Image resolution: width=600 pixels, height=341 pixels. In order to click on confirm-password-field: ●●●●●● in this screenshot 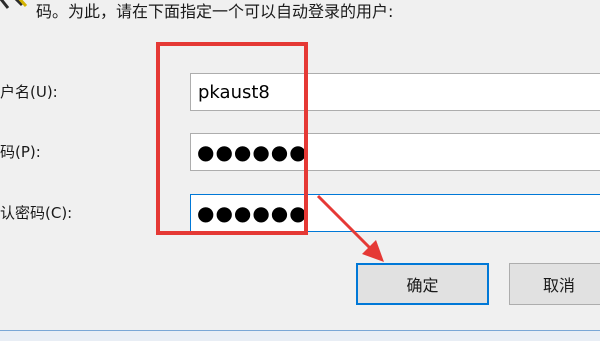, I will do `click(395, 213)`.